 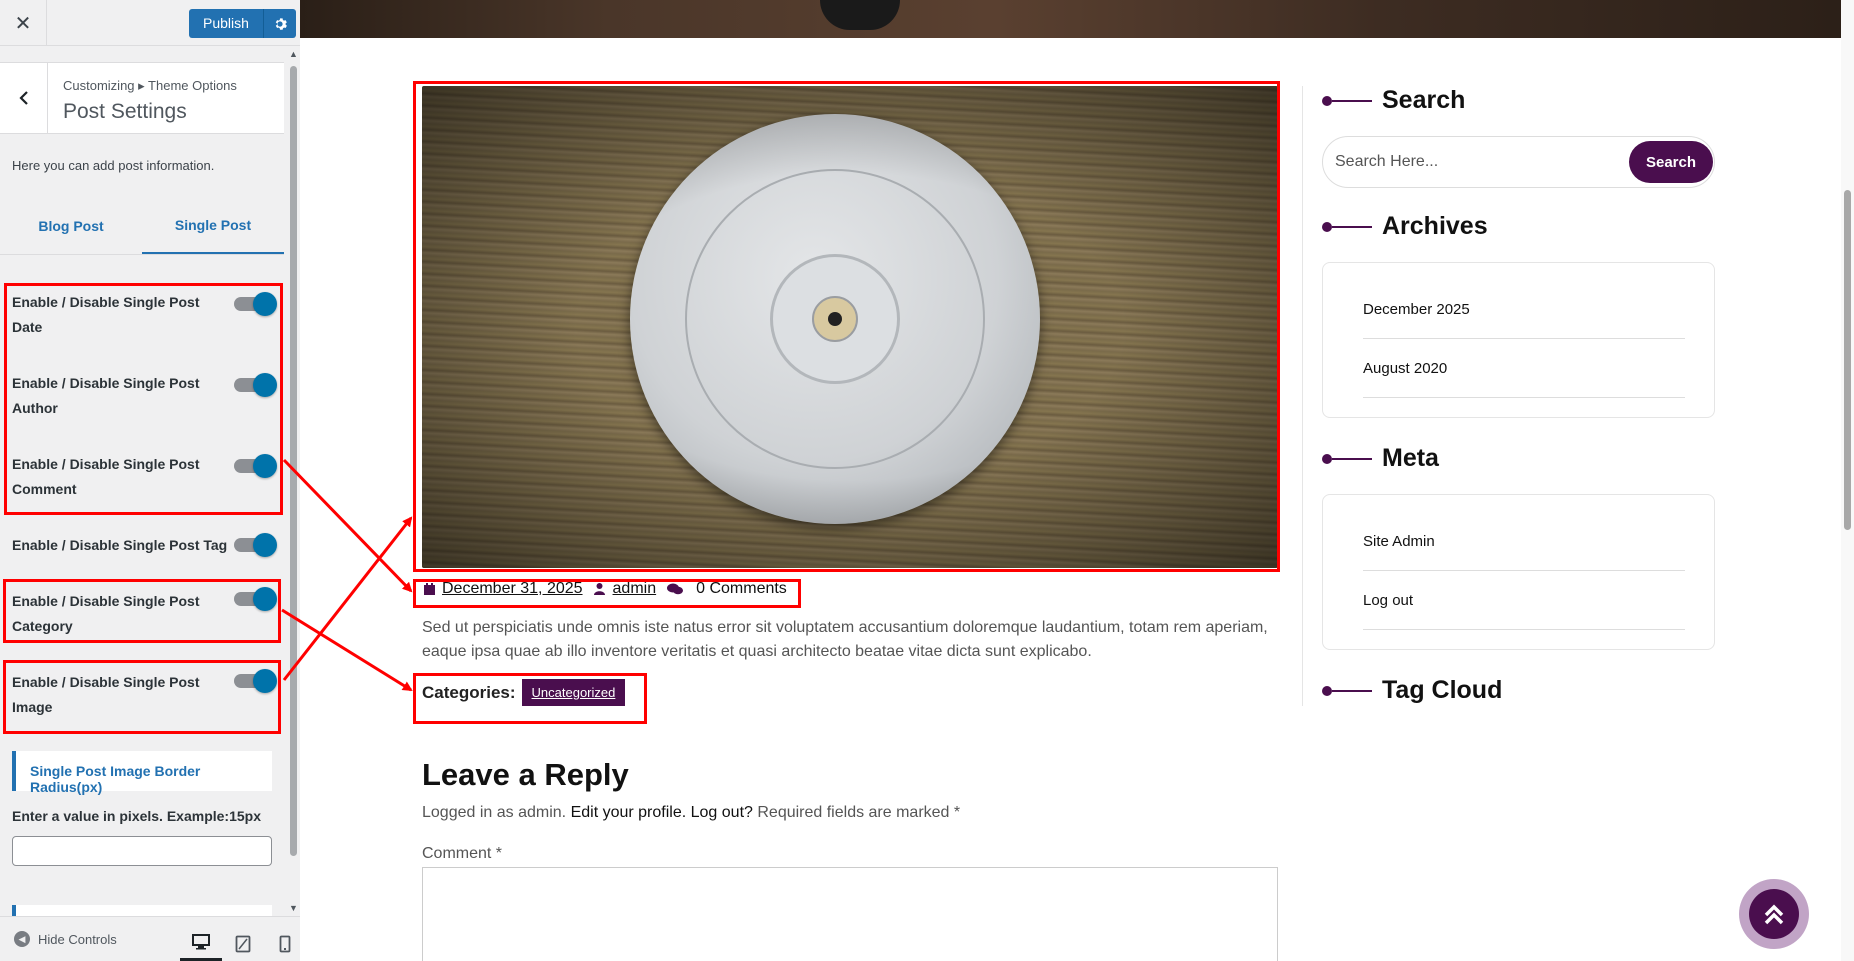 I want to click on publish-settings-button, so click(x=279, y=23).